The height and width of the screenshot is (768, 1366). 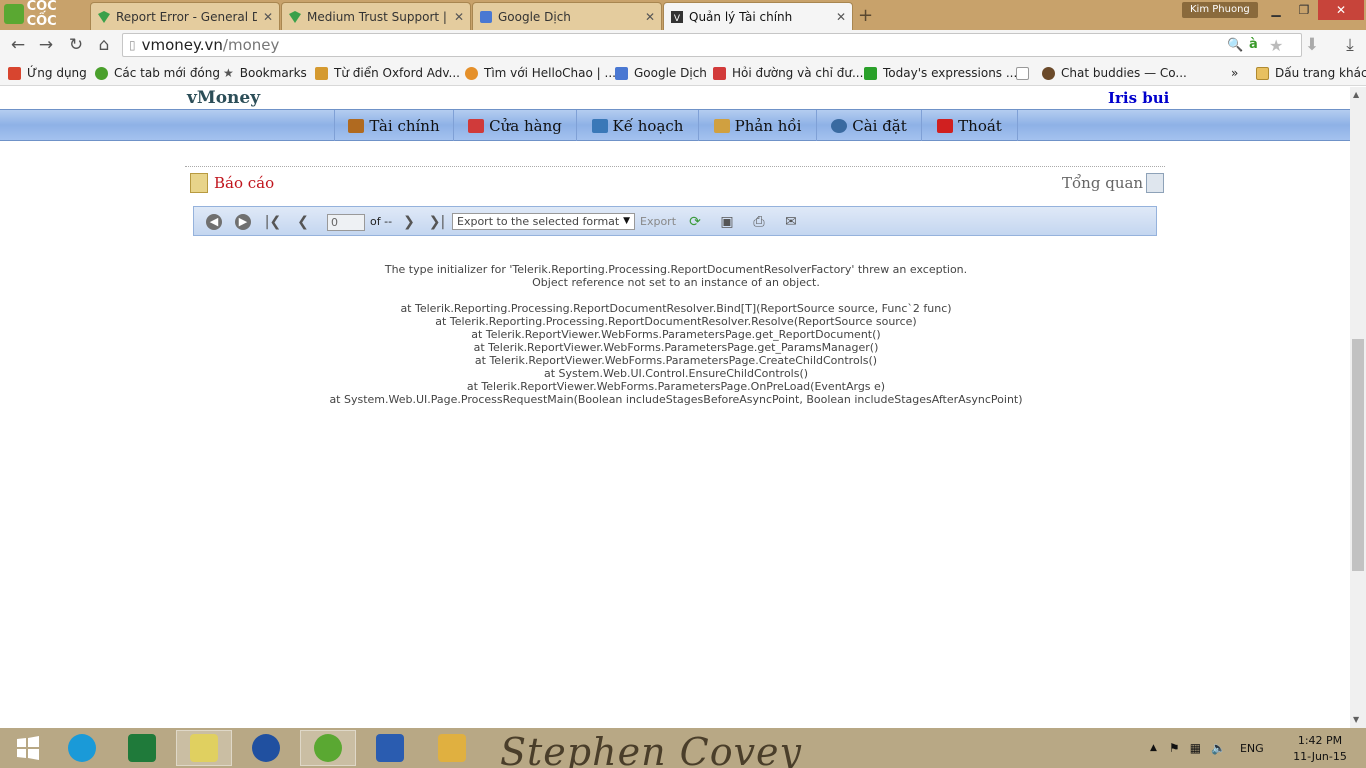 What do you see at coordinates (266, 748) in the screenshot?
I see `taskbar-media` at bounding box center [266, 748].